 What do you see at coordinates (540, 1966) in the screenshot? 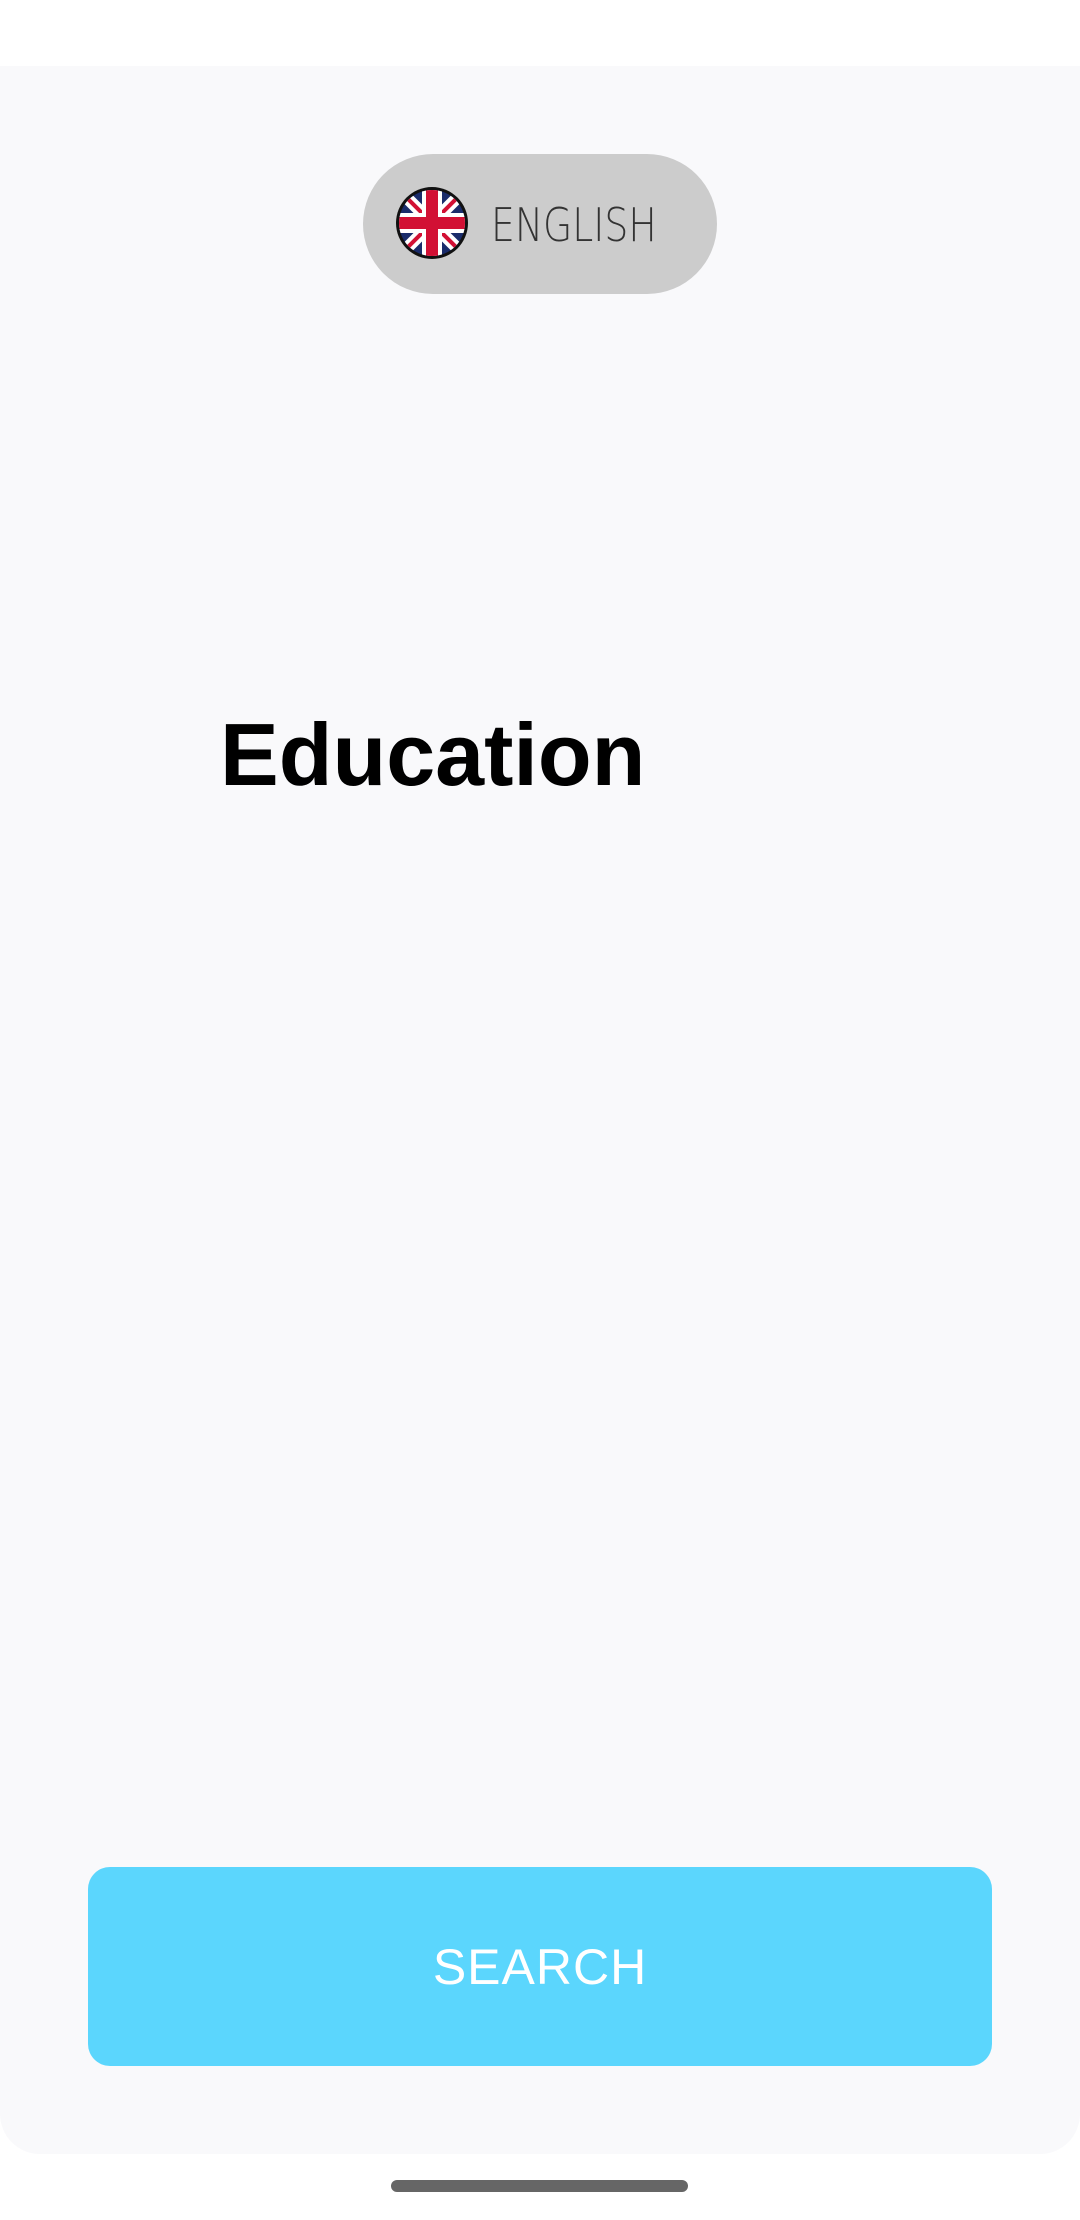
I see `search-button: SEARCH` at bounding box center [540, 1966].